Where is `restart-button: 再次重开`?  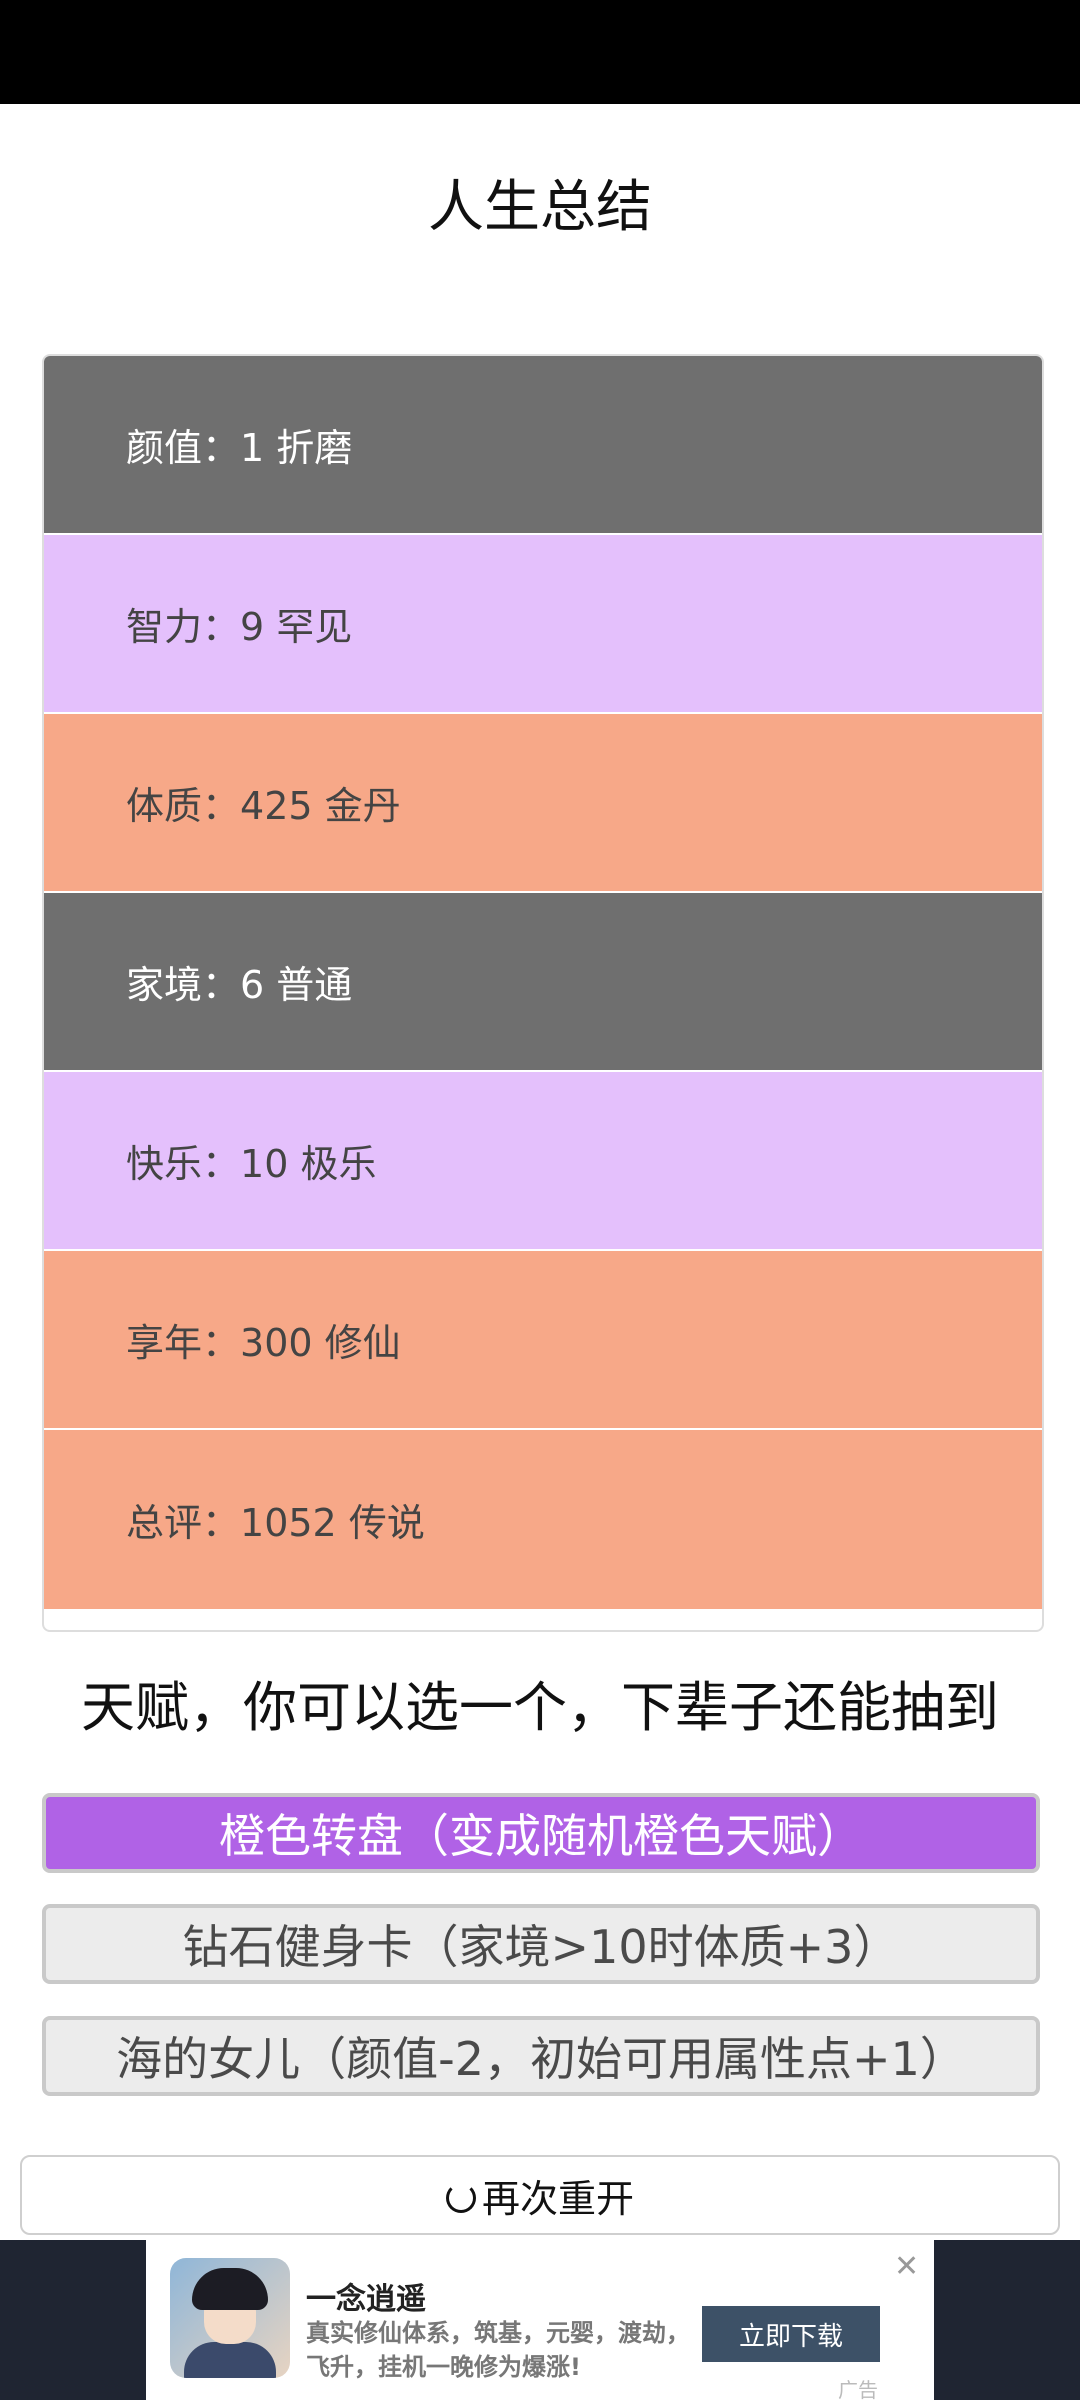 restart-button: 再次重开 is located at coordinates (540, 2195).